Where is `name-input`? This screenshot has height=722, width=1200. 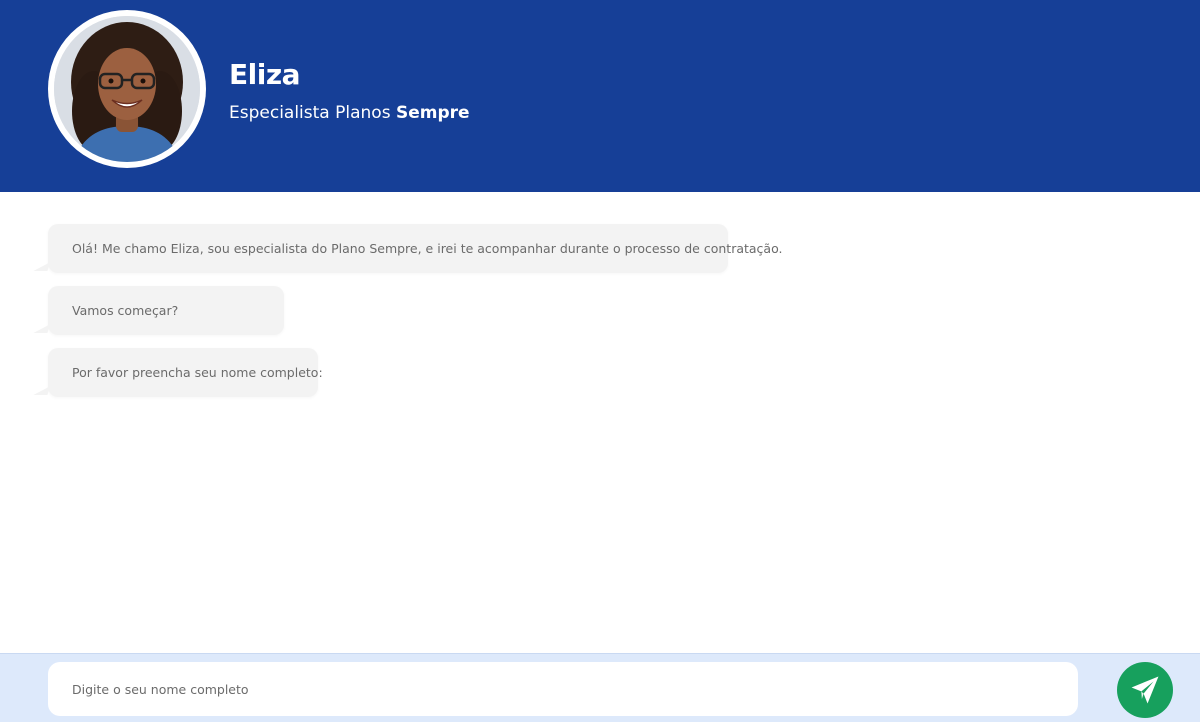 name-input is located at coordinates (563, 689).